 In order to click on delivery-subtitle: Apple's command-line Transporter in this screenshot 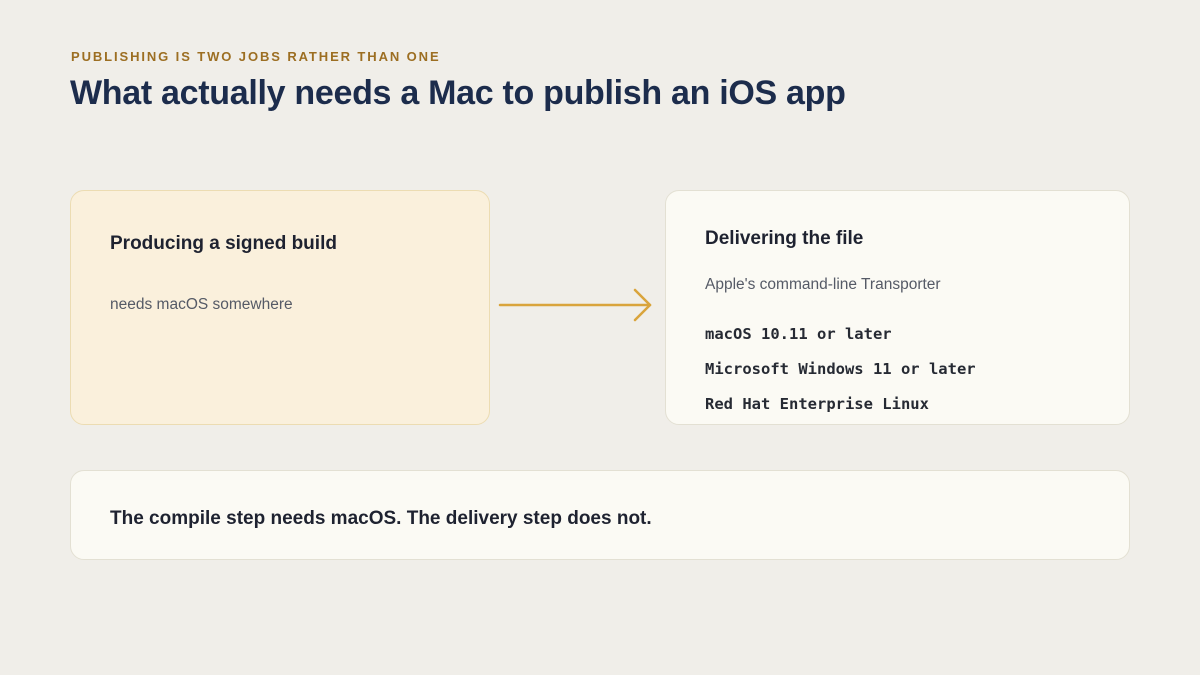, I will do `click(823, 284)`.